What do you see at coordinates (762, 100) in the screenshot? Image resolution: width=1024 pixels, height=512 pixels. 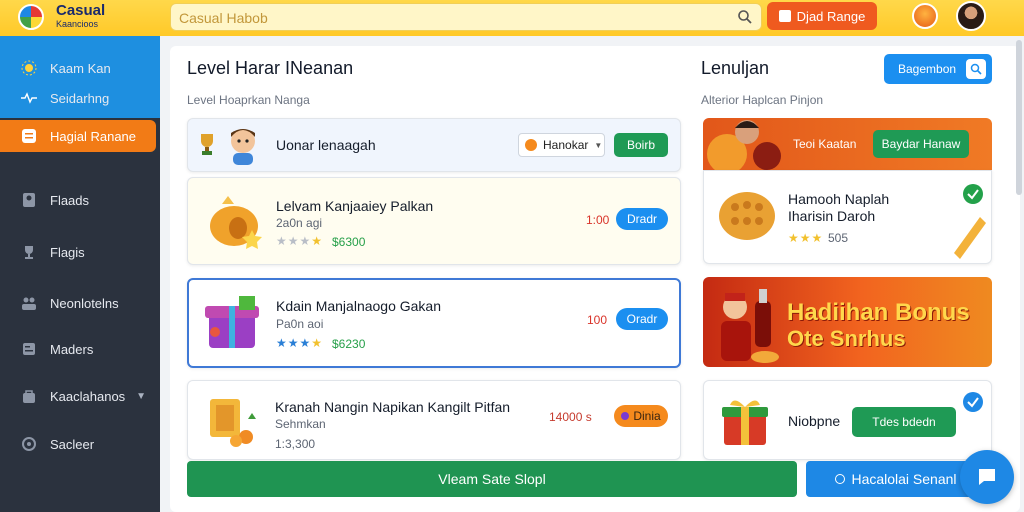 I see `right-section-subtitle: Alterior Haplcan Pinjon` at bounding box center [762, 100].